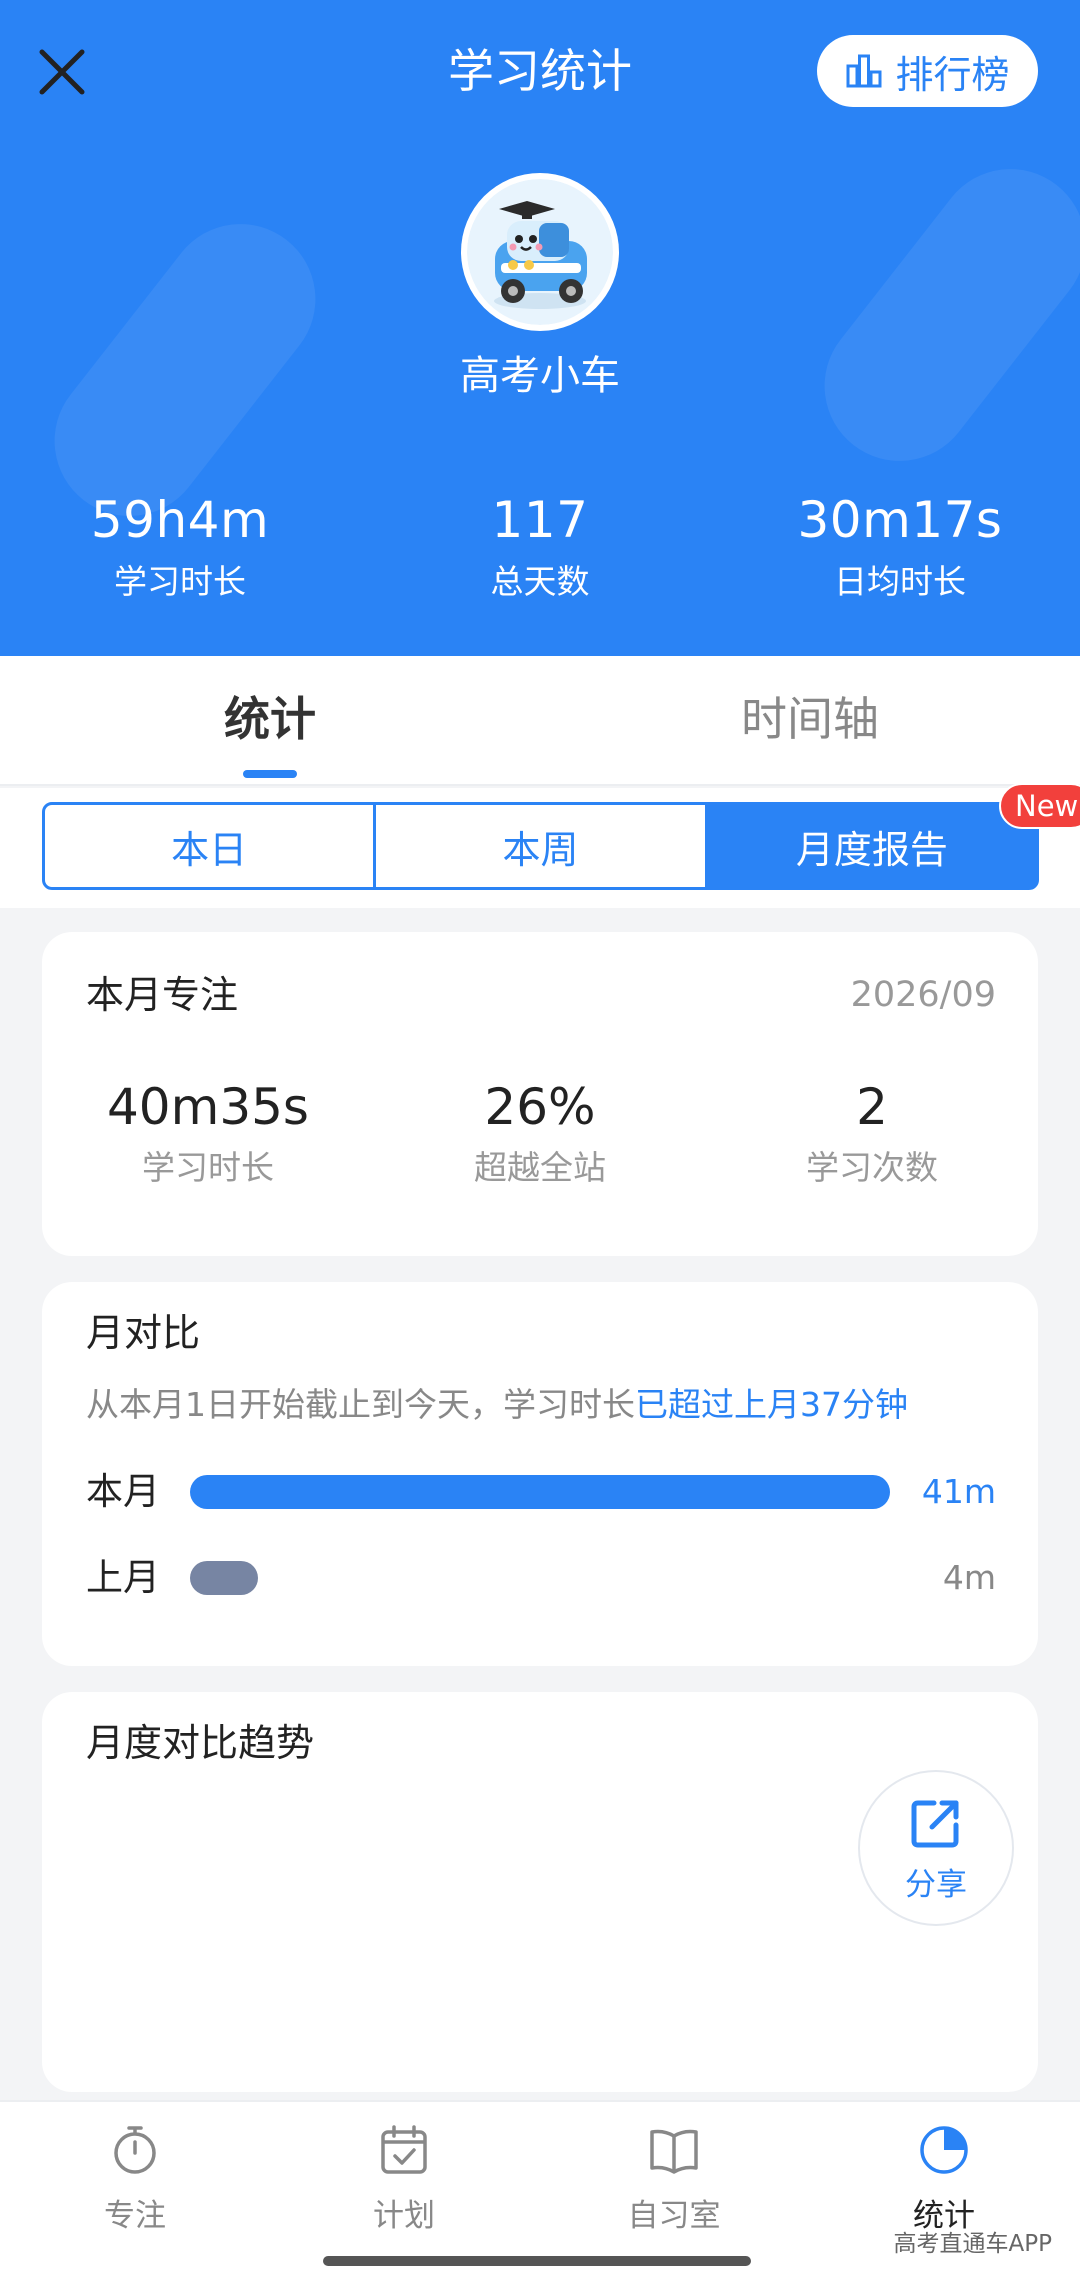 The image size is (1080, 2282). Describe the element at coordinates (944, 2150) in the screenshot. I see `pie-chart-icon` at that location.